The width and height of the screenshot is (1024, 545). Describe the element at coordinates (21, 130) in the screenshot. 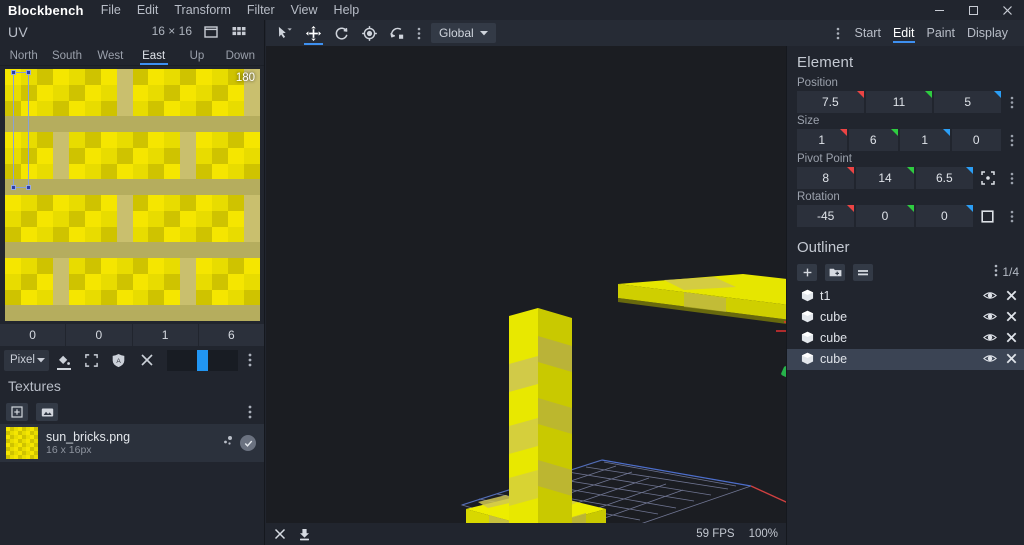

I see `uv-selection-box` at that location.